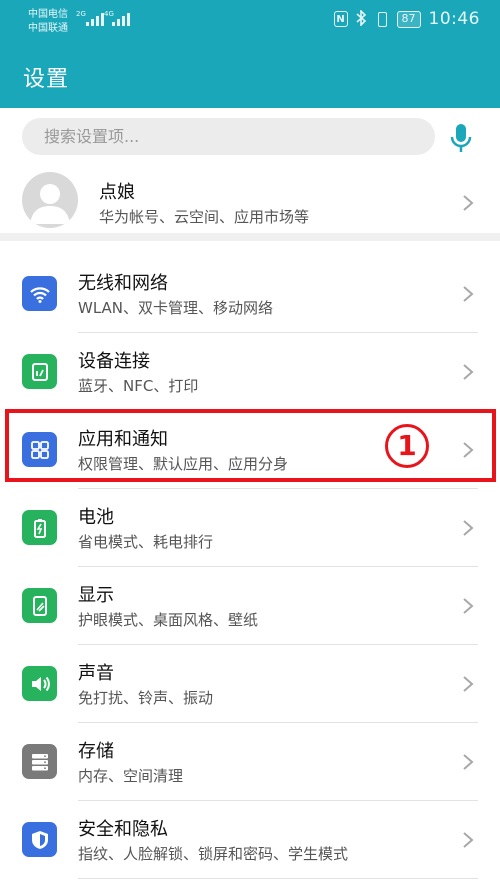  I want to click on battery-icon, so click(39, 527).